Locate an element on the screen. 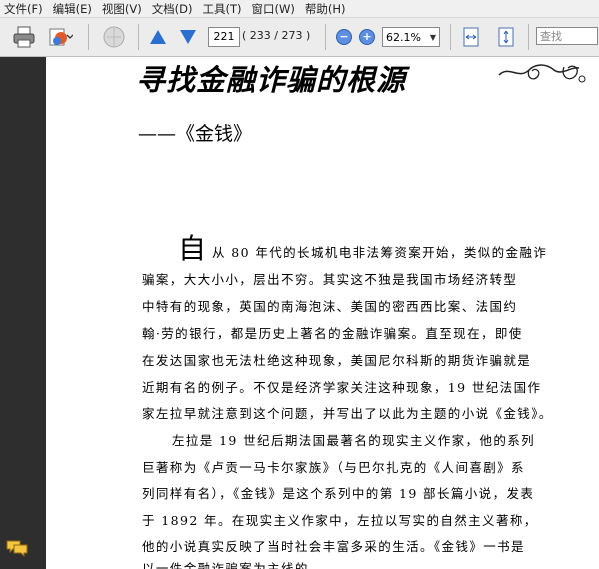  fit-width-button is located at coordinates (471, 37).